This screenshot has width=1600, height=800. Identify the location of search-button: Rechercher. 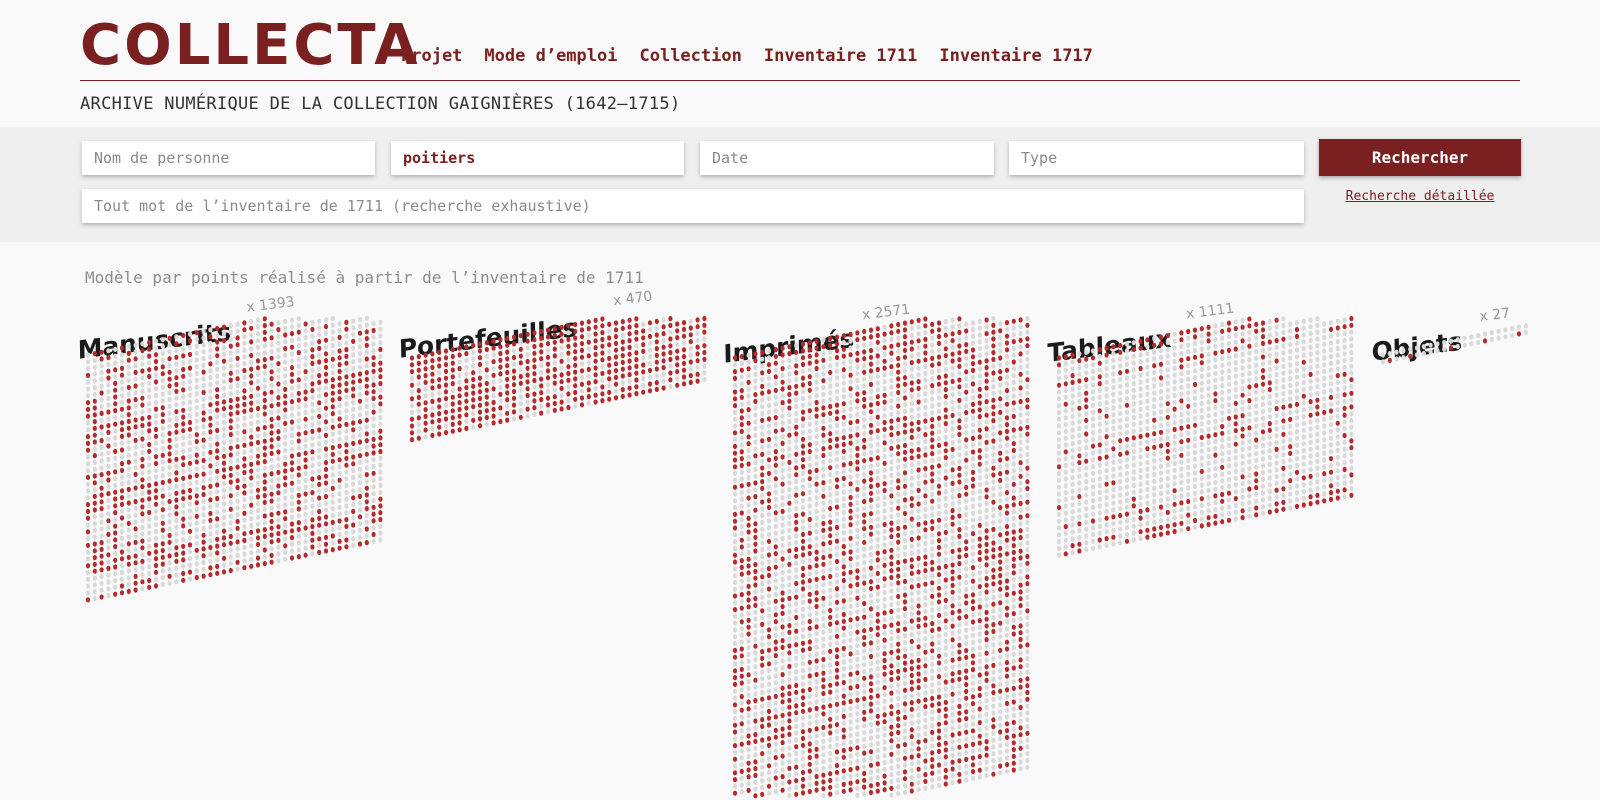
(1420, 157).